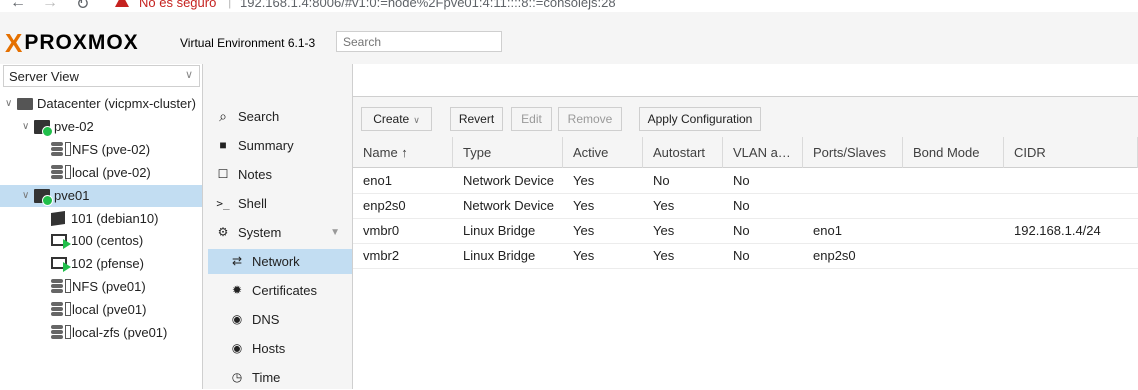 The height and width of the screenshot is (390, 1138). What do you see at coordinates (276, 261) in the screenshot?
I see `nav-item-label: Network` at bounding box center [276, 261].